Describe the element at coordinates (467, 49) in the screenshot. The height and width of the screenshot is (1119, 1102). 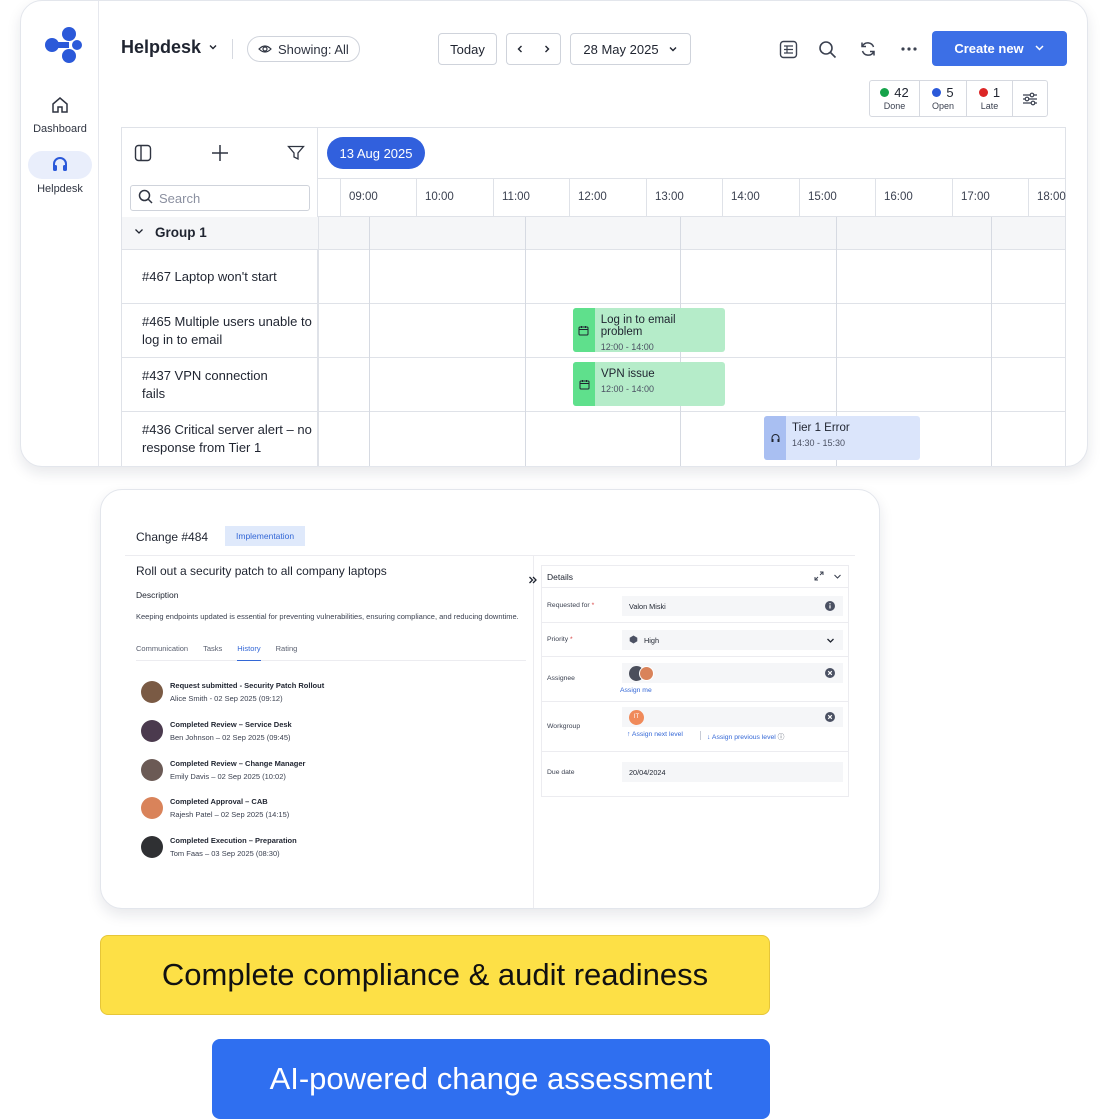
I see `today-button: Today` at that location.